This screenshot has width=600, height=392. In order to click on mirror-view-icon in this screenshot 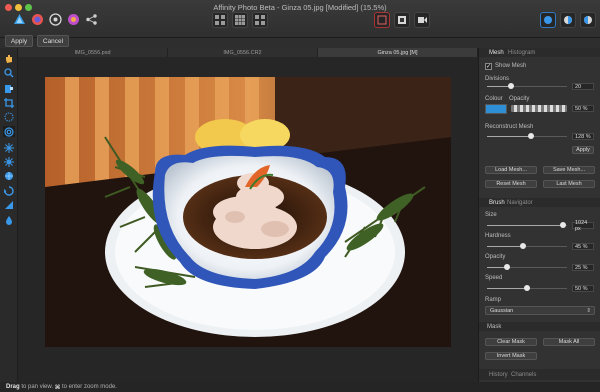, I will do `click(588, 20)`.